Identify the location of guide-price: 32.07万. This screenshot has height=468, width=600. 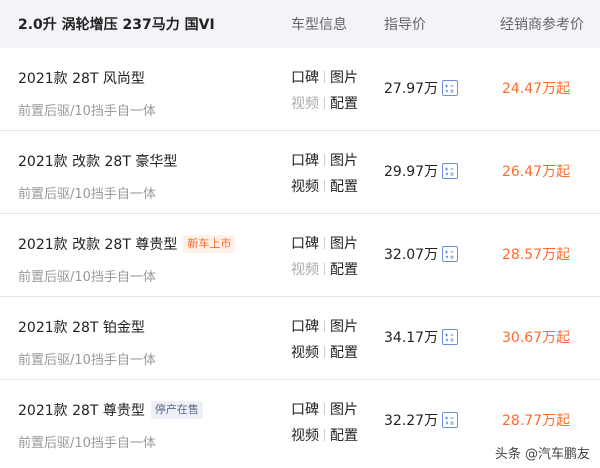
(411, 255).